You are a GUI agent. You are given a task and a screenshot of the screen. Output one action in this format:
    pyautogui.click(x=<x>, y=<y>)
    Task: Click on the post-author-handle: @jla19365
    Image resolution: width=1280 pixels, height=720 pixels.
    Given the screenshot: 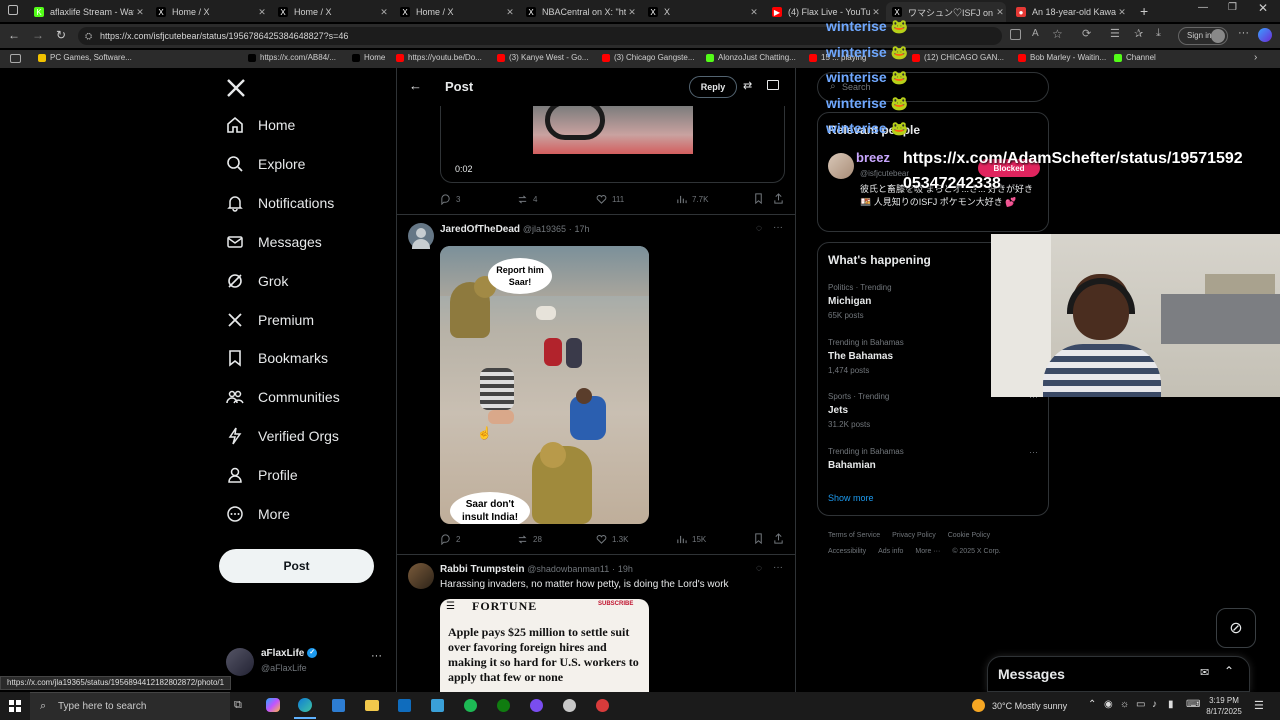 What is the action you would take?
    pyautogui.click(x=544, y=229)
    